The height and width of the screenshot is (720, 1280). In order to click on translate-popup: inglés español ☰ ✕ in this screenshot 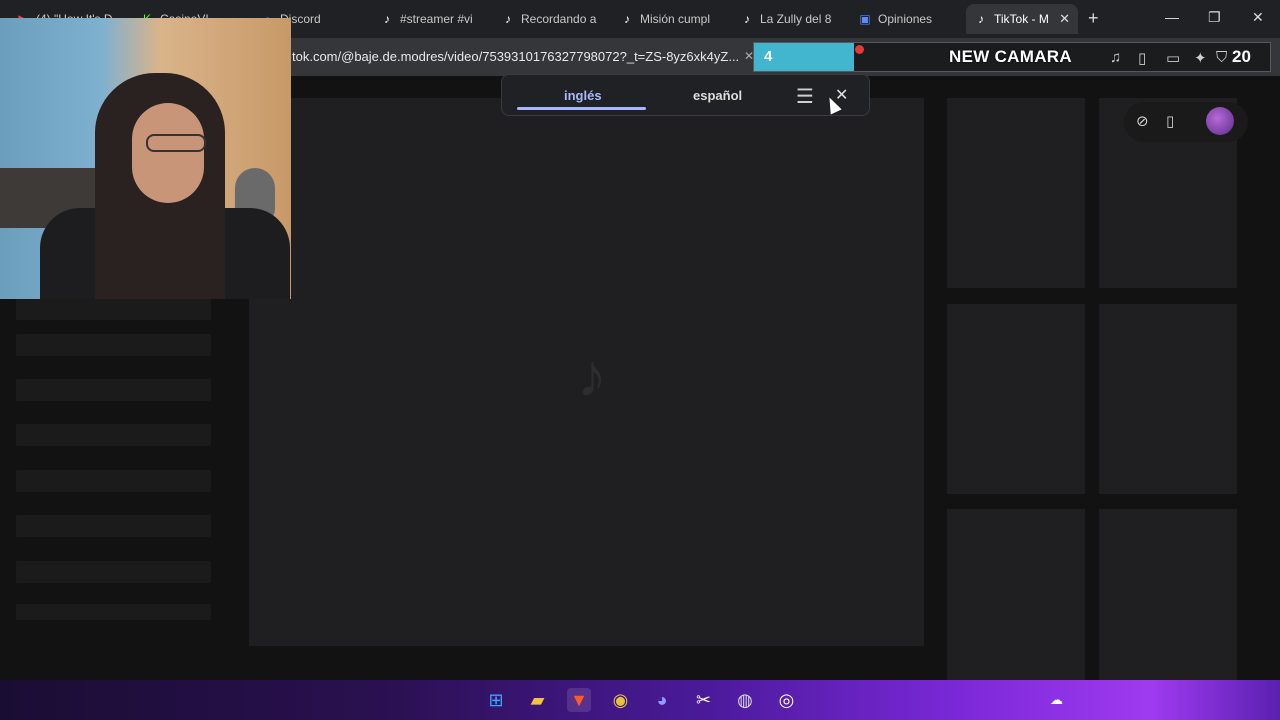, I will do `click(685, 95)`.